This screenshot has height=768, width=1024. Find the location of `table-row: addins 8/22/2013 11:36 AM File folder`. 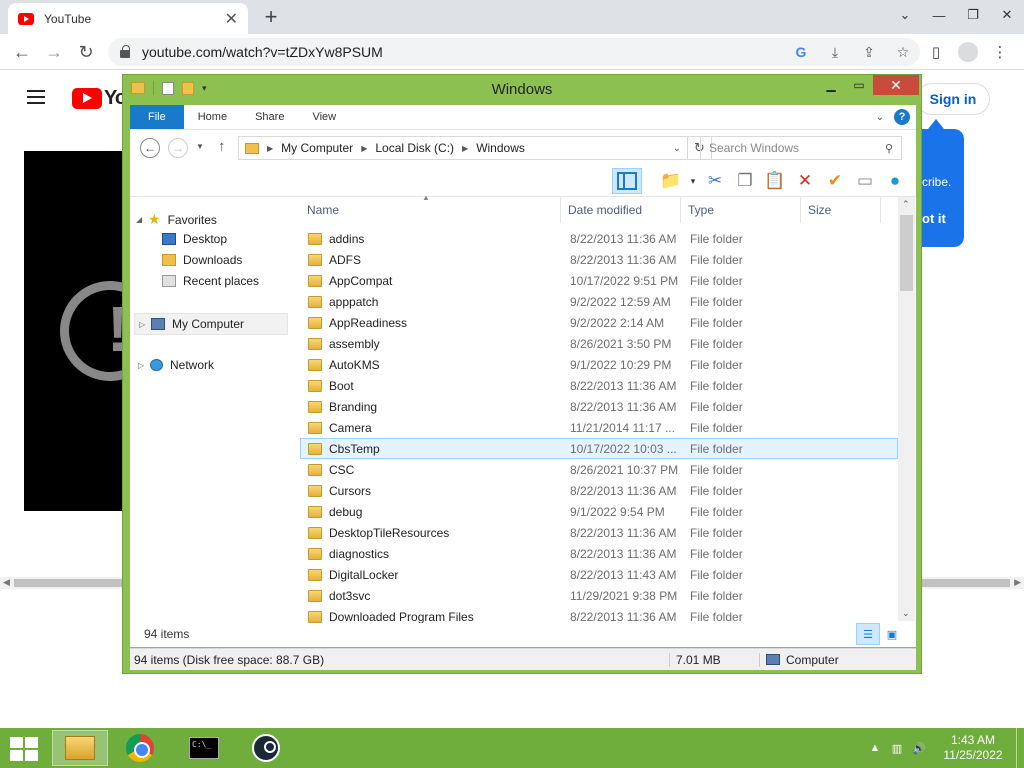

table-row: addins 8/22/2013 11:36 AM File folder is located at coordinates (599, 238).